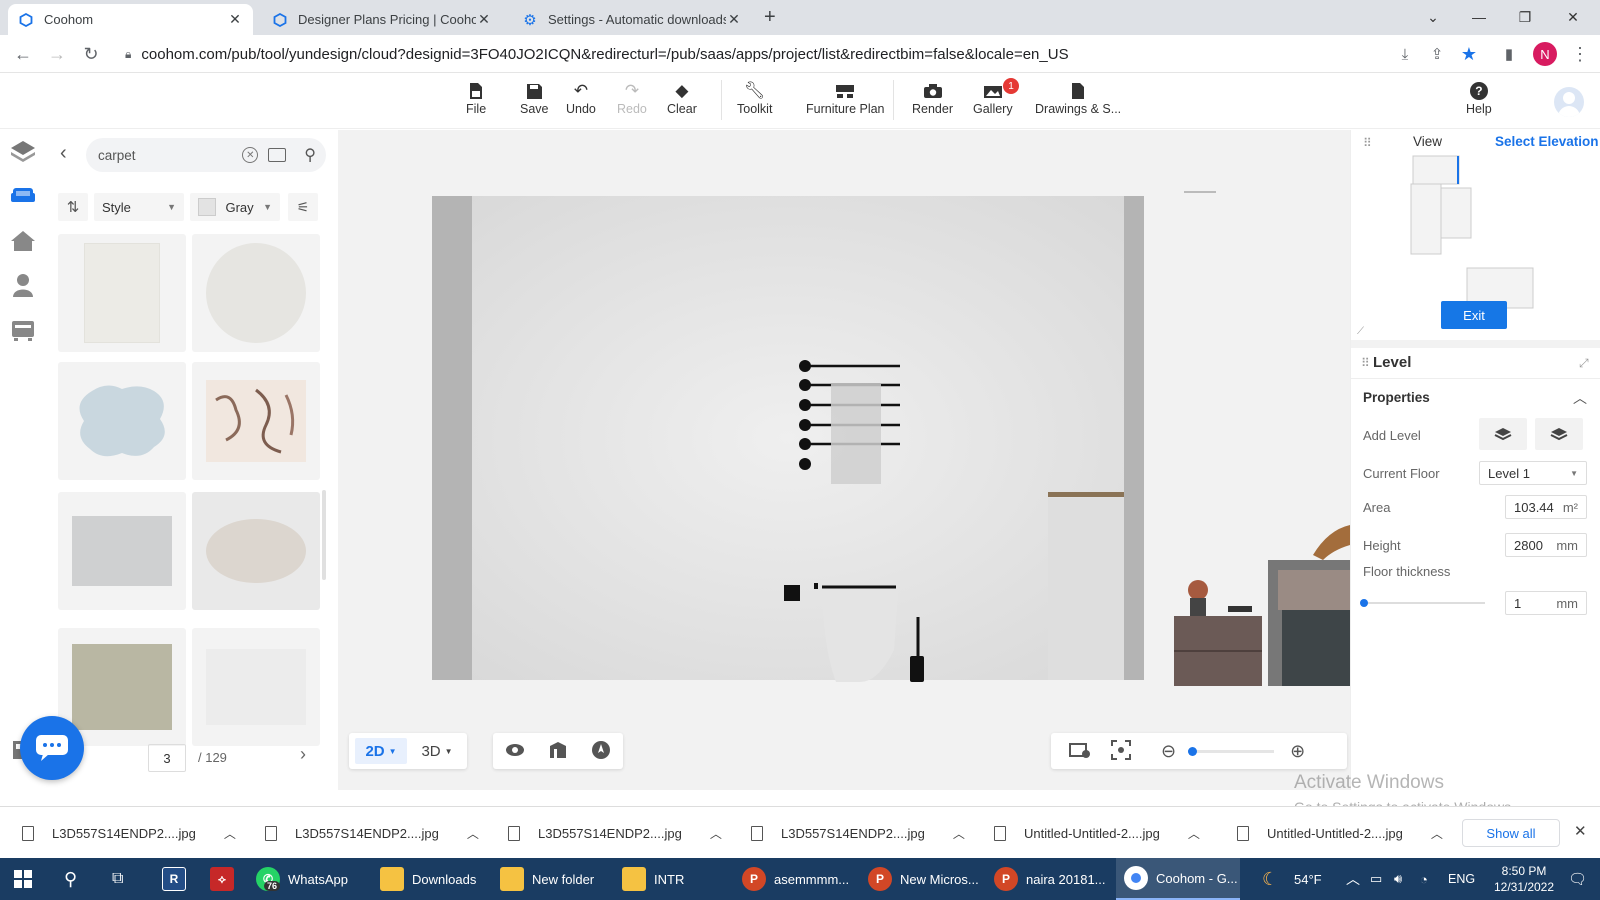  What do you see at coordinates (1469, 54) in the screenshot?
I see `bookmark-star-icon: ★` at bounding box center [1469, 54].